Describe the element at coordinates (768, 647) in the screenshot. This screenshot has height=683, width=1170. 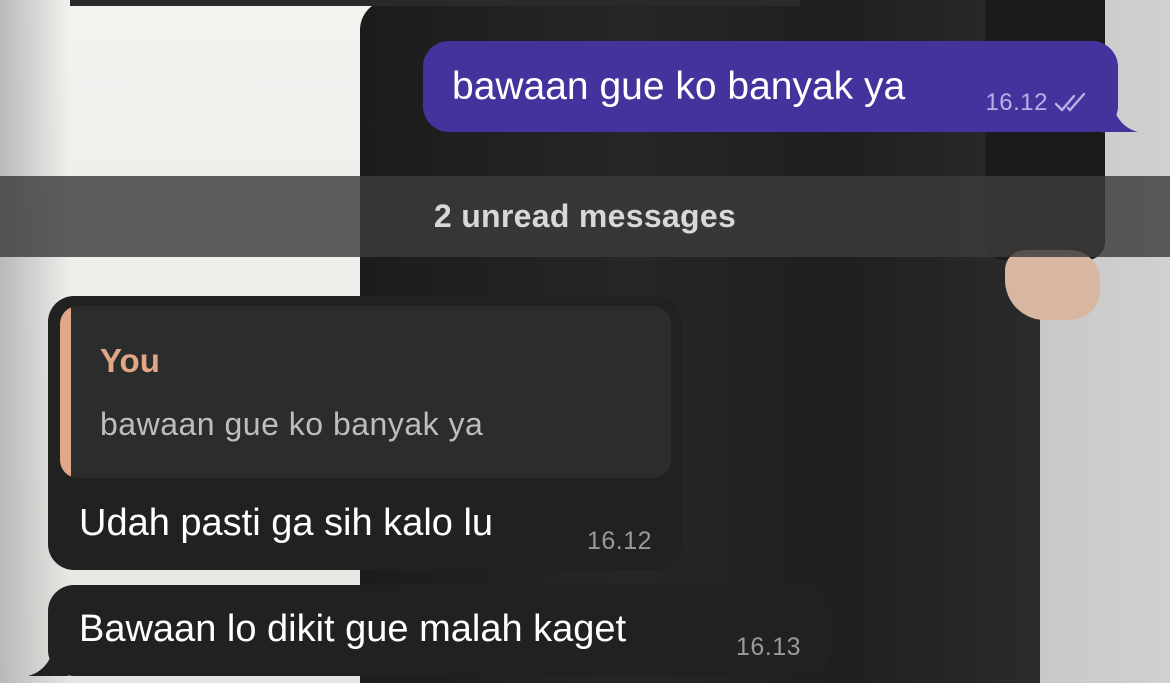
I see `message-time: 16.13` at that location.